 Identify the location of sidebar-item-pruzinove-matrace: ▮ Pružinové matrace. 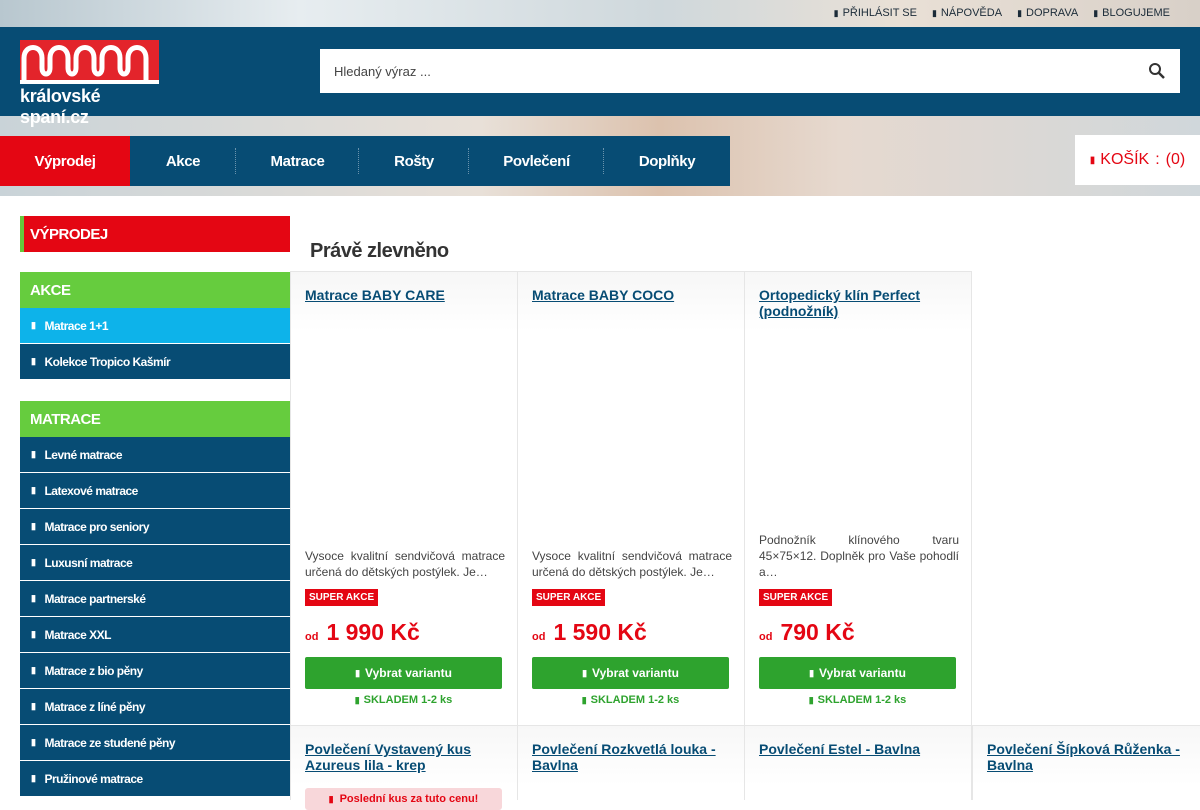
(155, 779).